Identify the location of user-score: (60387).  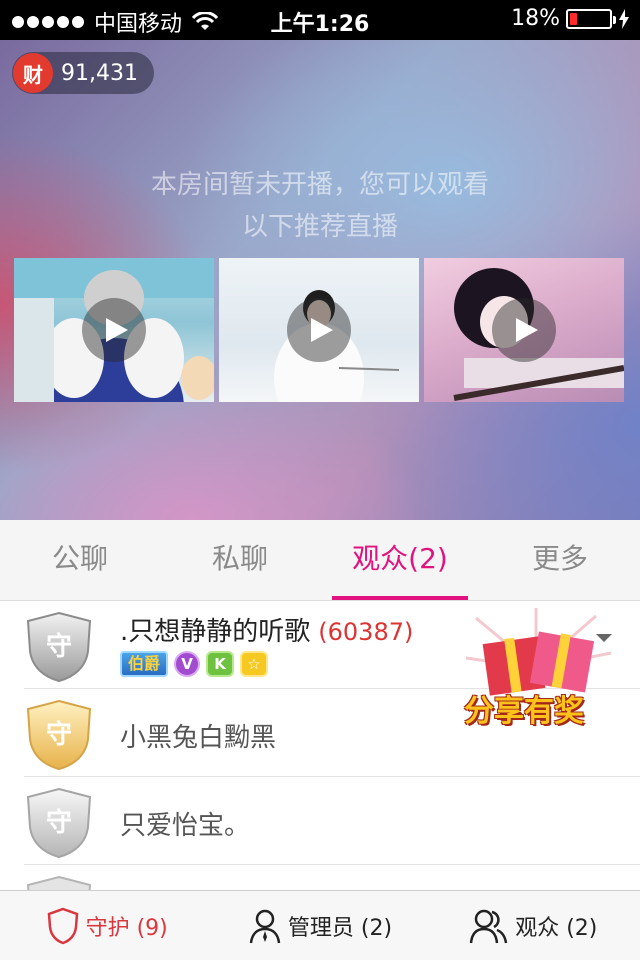
(366, 632).